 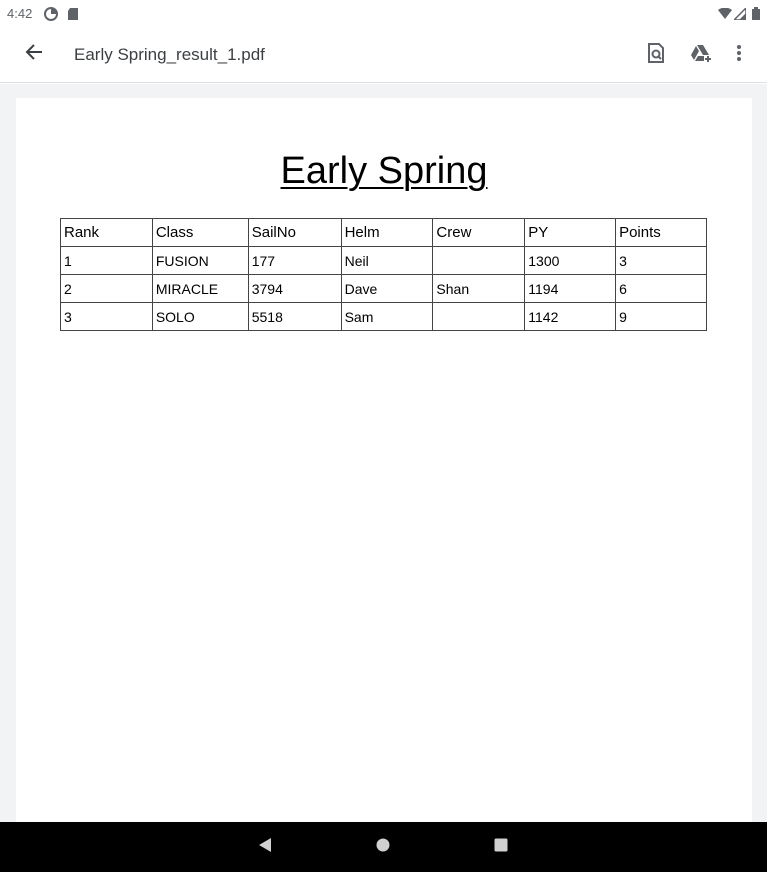 I want to click on add-to-drive-icon, so click(x=701, y=55).